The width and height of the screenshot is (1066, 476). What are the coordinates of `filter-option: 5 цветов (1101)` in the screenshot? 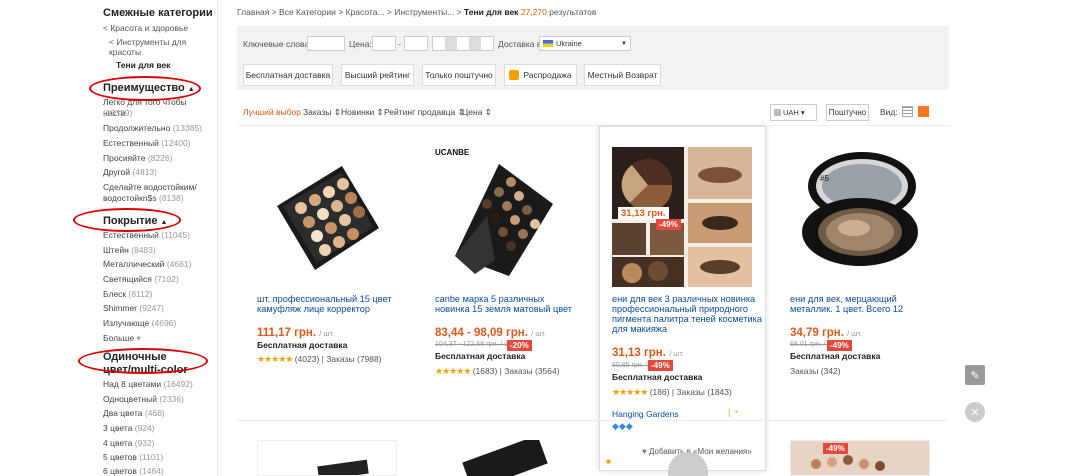 It's located at (157, 457).